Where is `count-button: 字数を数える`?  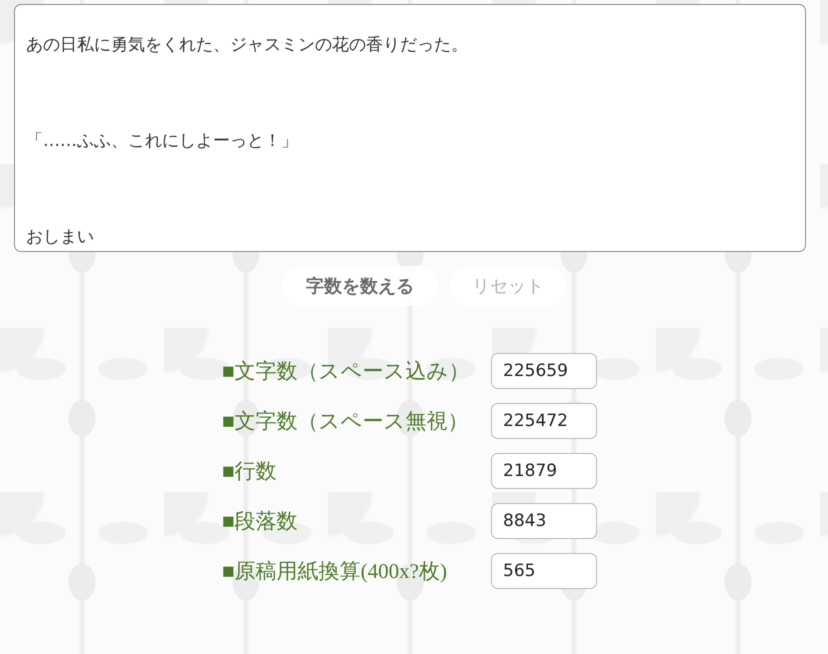 count-button: 字数を数える is located at coordinates (360, 286).